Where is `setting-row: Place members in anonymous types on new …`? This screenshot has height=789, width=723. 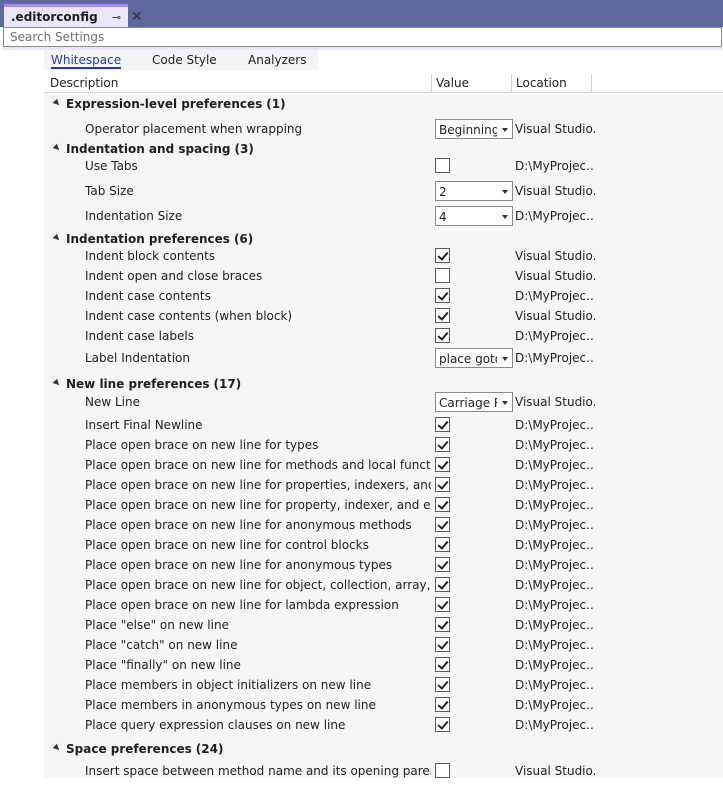 setting-row: Place members in anonymous types on new … is located at coordinates (383, 705).